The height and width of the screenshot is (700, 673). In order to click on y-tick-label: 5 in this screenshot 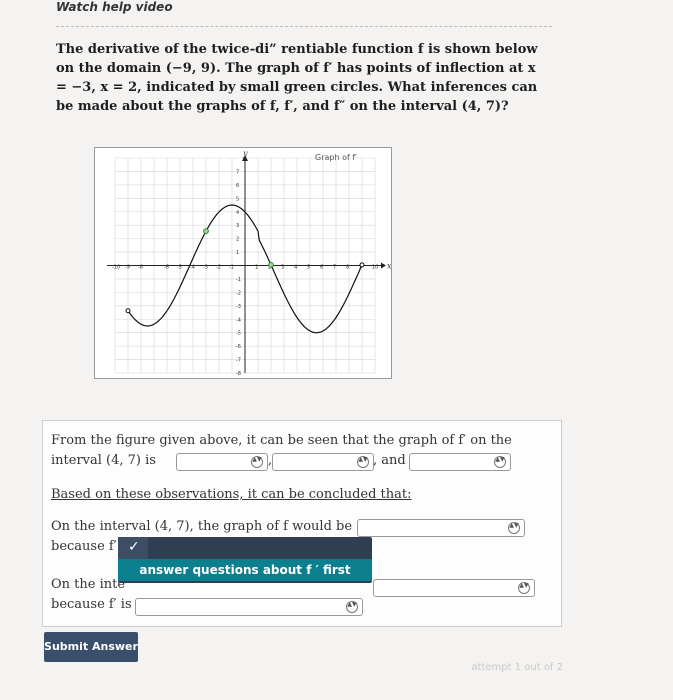, I will do `click(237, 199)`.